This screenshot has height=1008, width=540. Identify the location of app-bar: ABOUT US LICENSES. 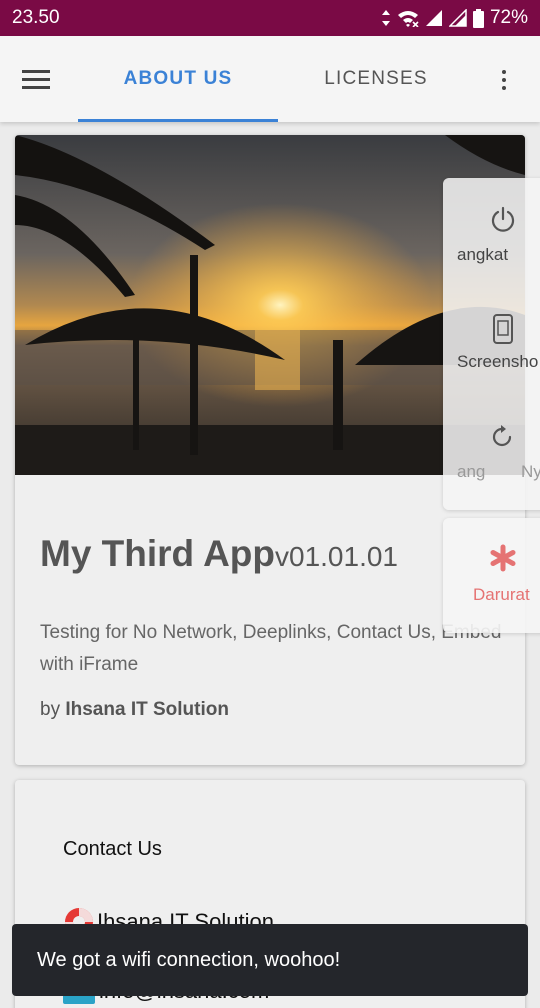
(270, 79).